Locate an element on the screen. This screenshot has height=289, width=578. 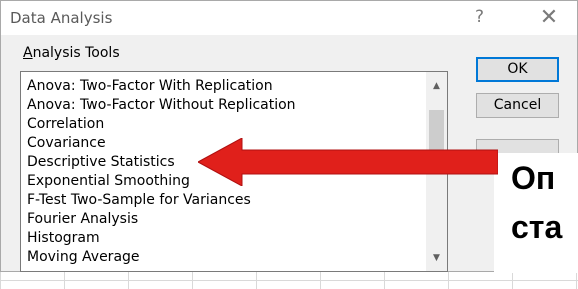
access-key-letter: A is located at coordinates (28, 53).